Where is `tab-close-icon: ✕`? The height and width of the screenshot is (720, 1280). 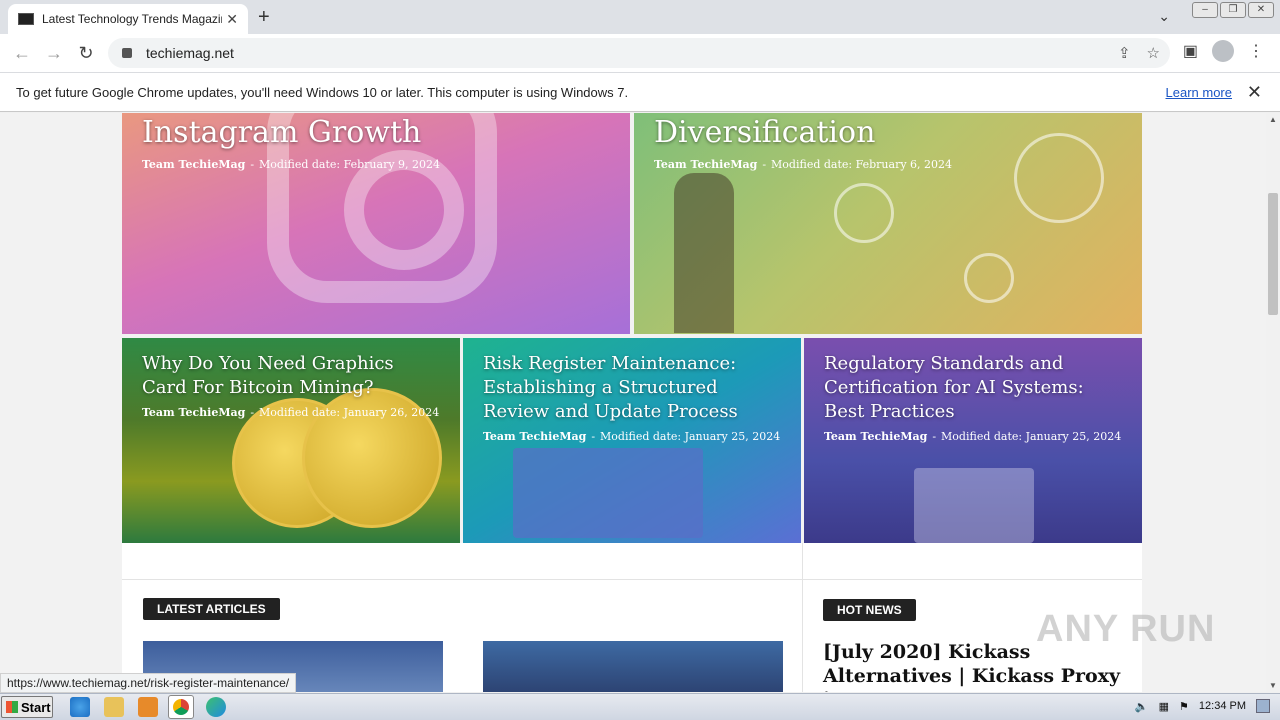
tab-close-icon: ✕ is located at coordinates (232, 19).